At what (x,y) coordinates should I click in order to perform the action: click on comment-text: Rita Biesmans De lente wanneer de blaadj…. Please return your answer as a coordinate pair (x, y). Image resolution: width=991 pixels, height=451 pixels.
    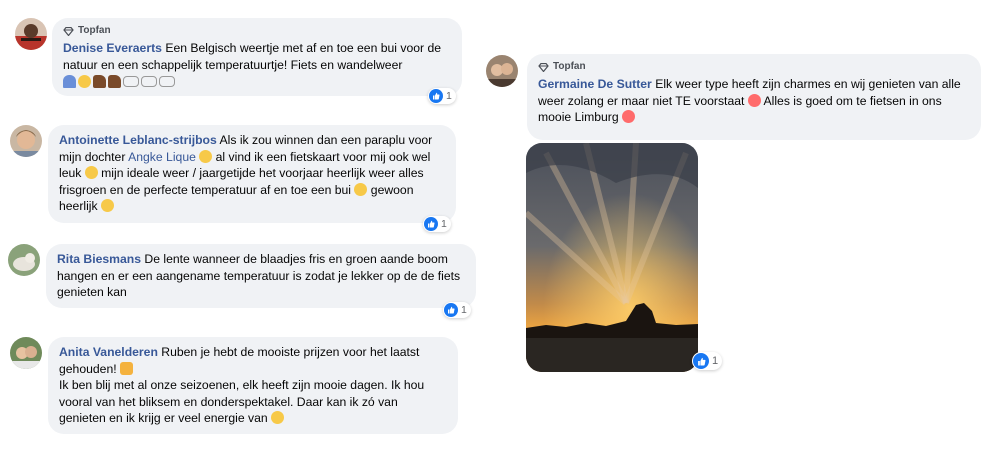
    Looking at the image, I should click on (261, 276).